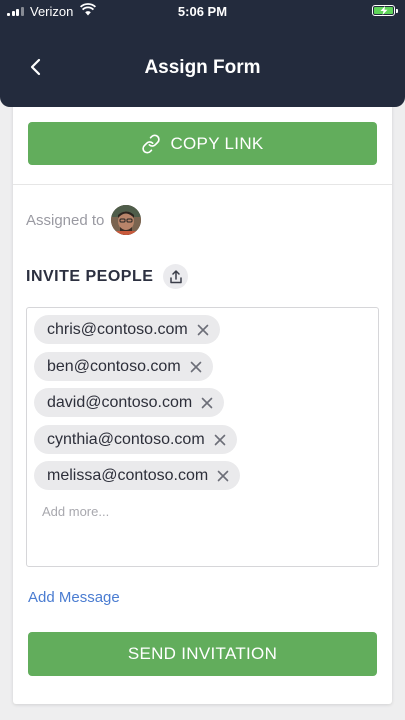 Image resolution: width=405 pixels, height=720 pixels. I want to click on send-invitation-button: SEND INVITATION, so click(202, 654).